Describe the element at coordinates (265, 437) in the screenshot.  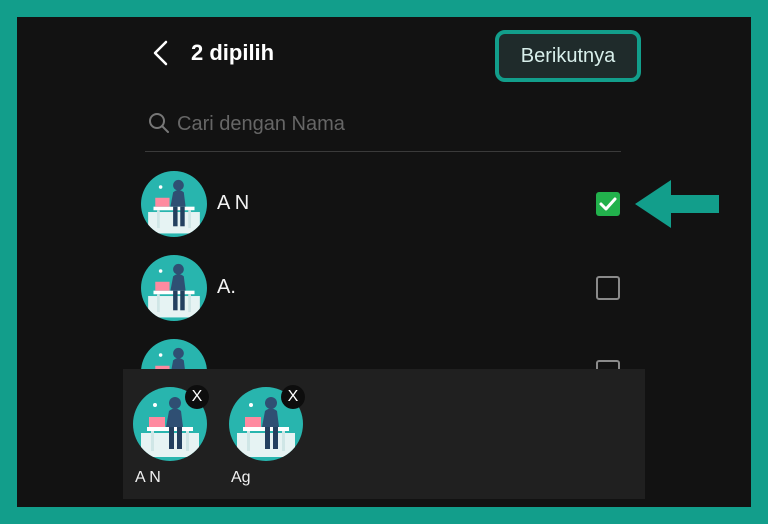
I see `selected-contact-chip: X Ag` at that location.